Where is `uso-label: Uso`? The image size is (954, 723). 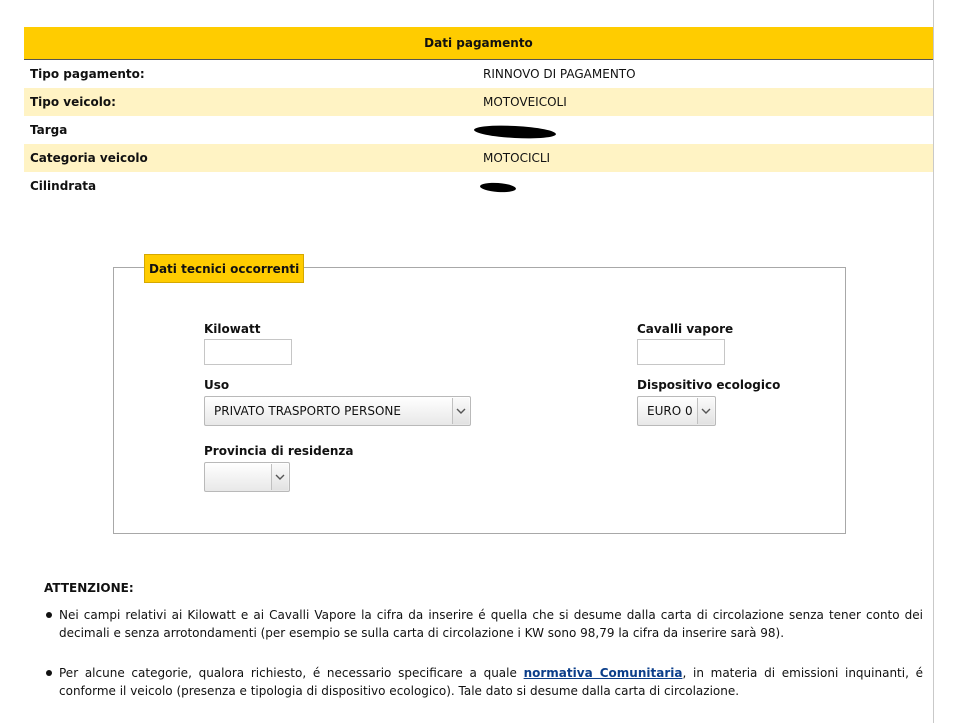
uso-label: Uso is located at coordinates (217, 385).